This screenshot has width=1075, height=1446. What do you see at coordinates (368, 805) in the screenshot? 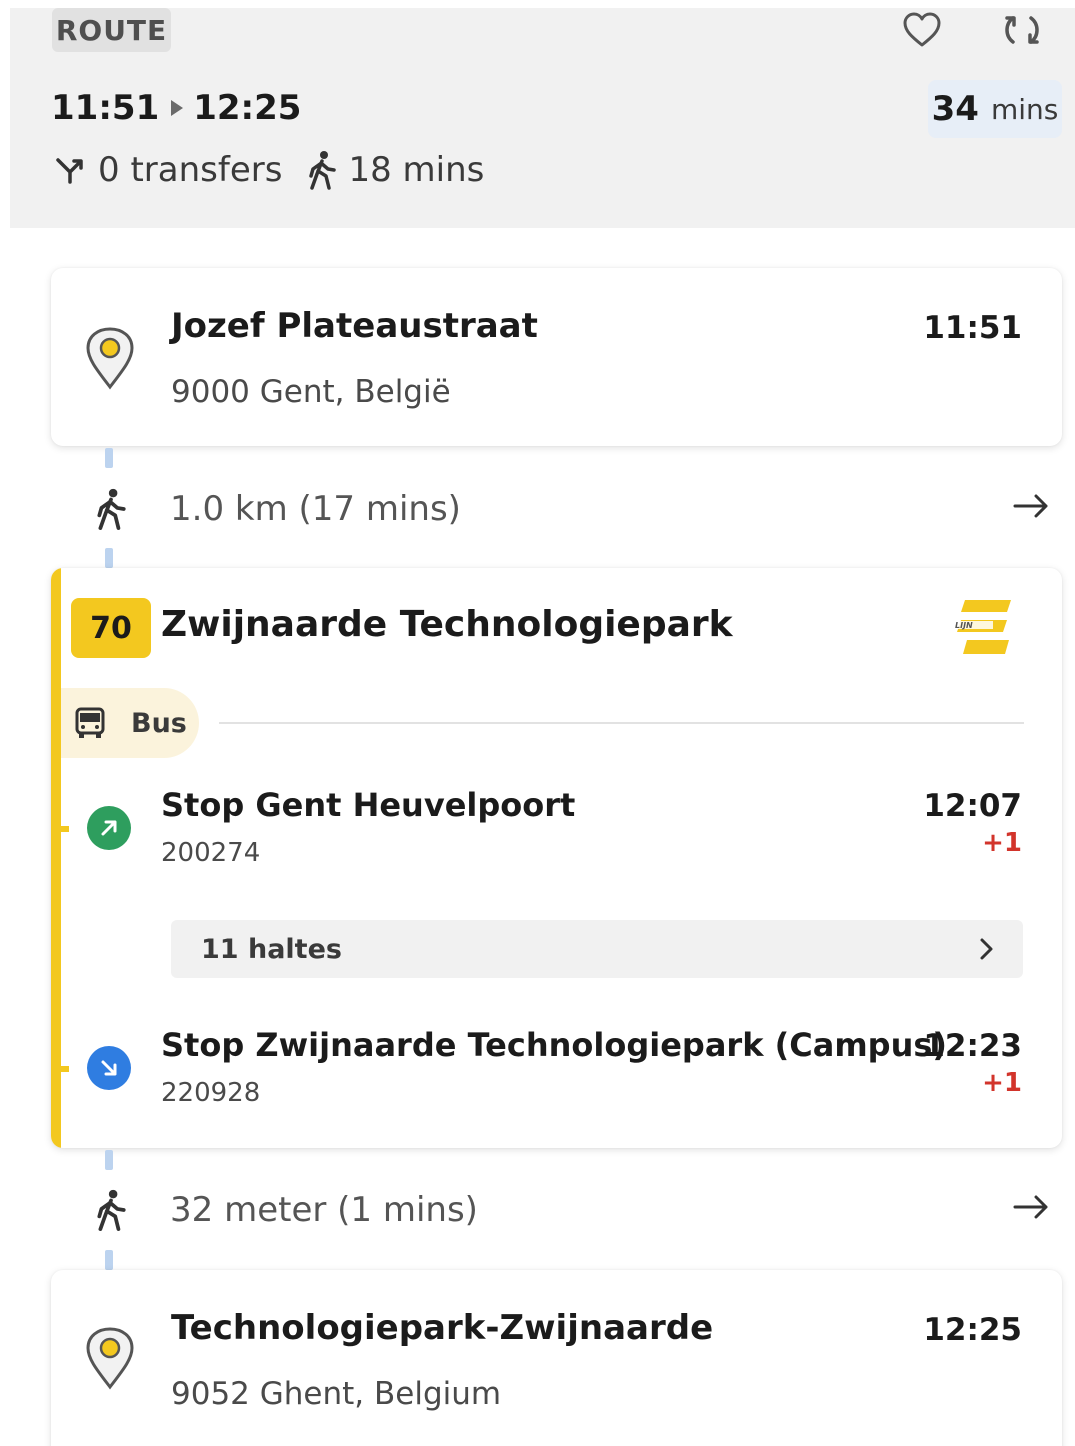
I see `board-stop-name: Stop Gent Heuvelpoort` at bounding box center [368, 805].